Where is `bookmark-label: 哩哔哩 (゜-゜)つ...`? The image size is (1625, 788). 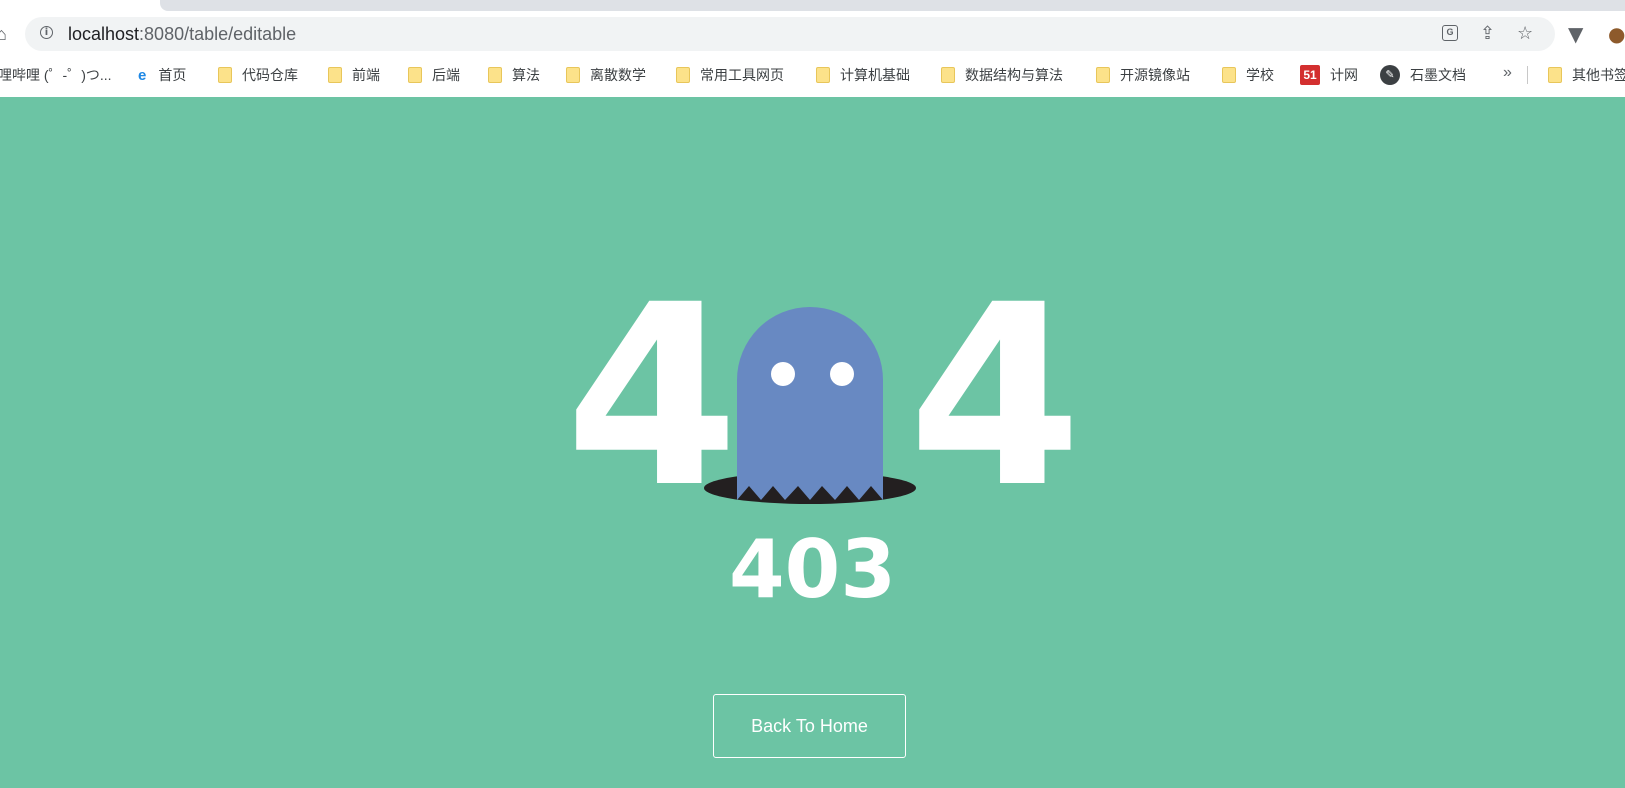 bookmark-label: 哩哔哩 (゜-゜)つ... is located at coordinates (56, 75).